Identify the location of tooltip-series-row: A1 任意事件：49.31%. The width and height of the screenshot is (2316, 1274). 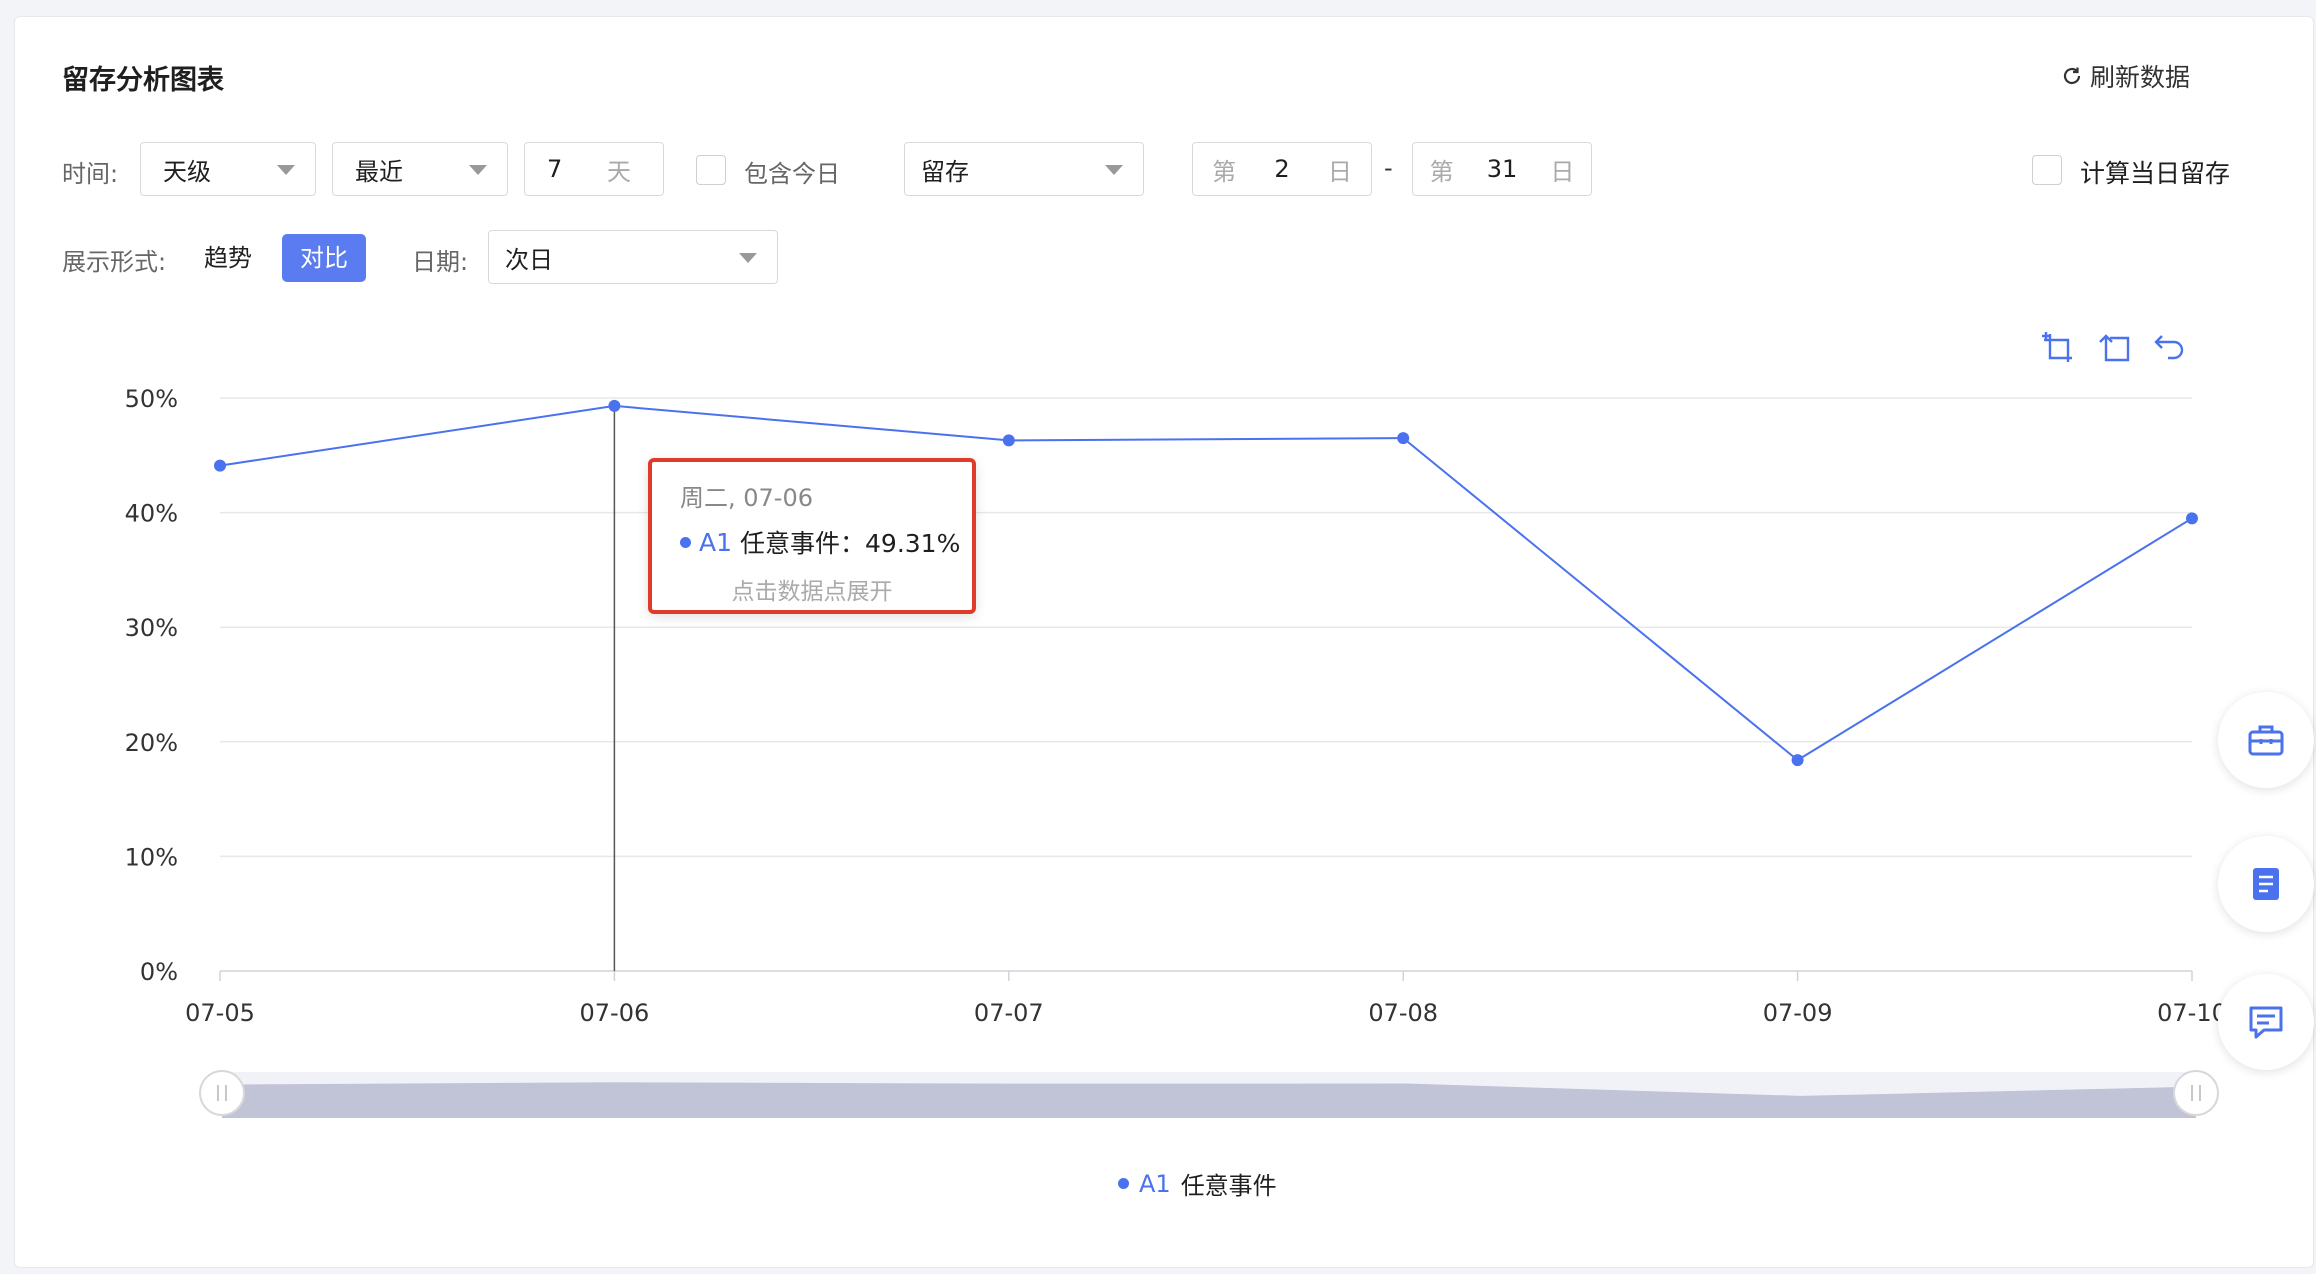
(820, 542).